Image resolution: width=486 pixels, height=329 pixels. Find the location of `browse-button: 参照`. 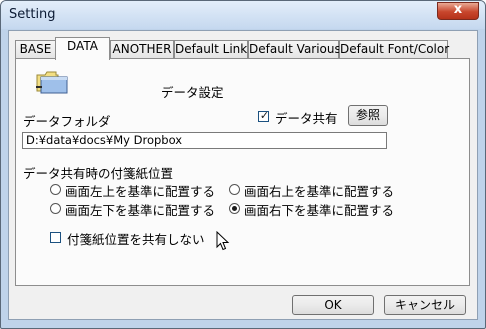

browse-button: 参照 is located at coordinates (368, 115).